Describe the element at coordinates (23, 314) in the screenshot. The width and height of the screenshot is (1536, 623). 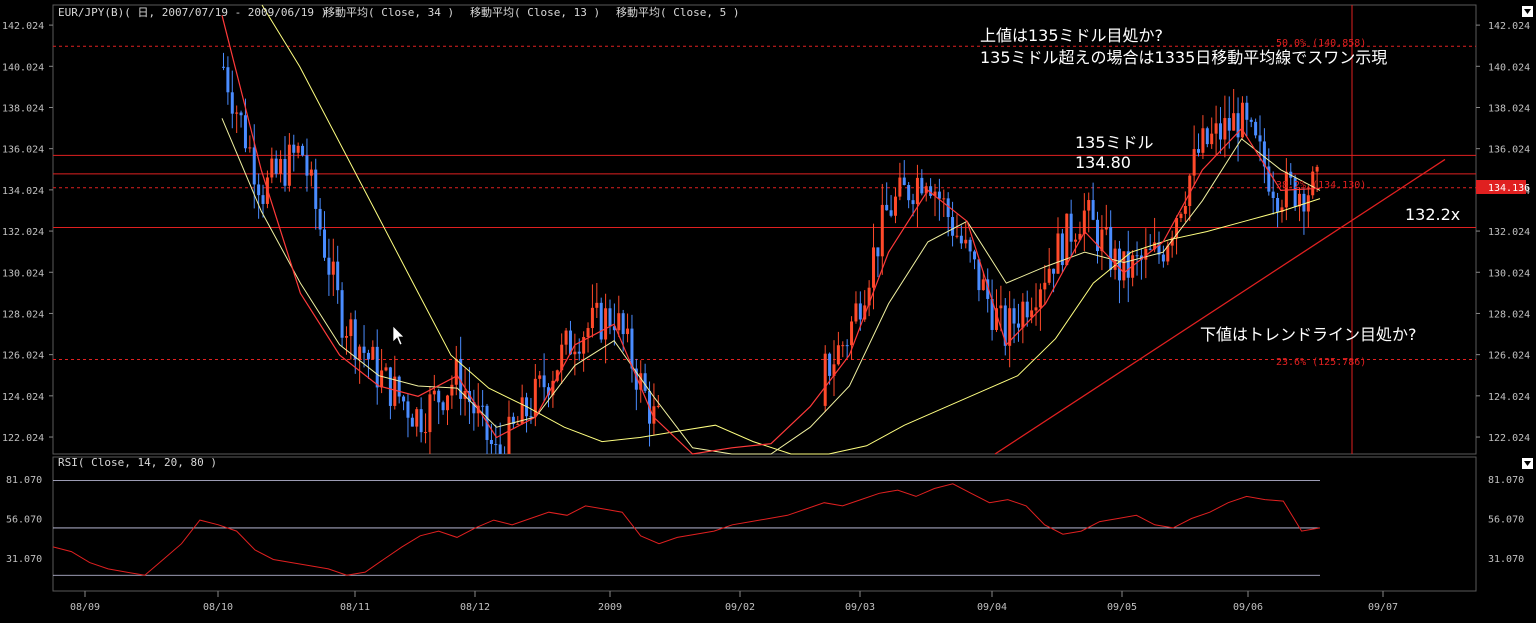
I see `y-tick-label-left: 128.024` at that location.